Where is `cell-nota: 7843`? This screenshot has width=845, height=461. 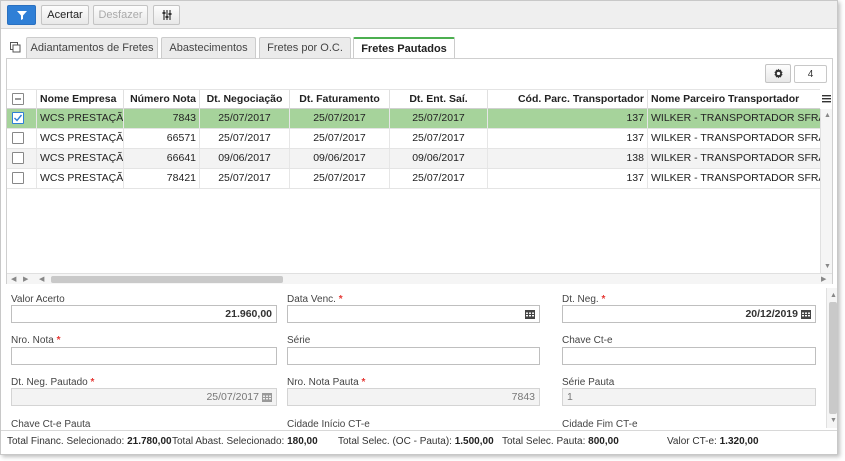 cell-nota: 7843 is located at coordinates (162, 118).